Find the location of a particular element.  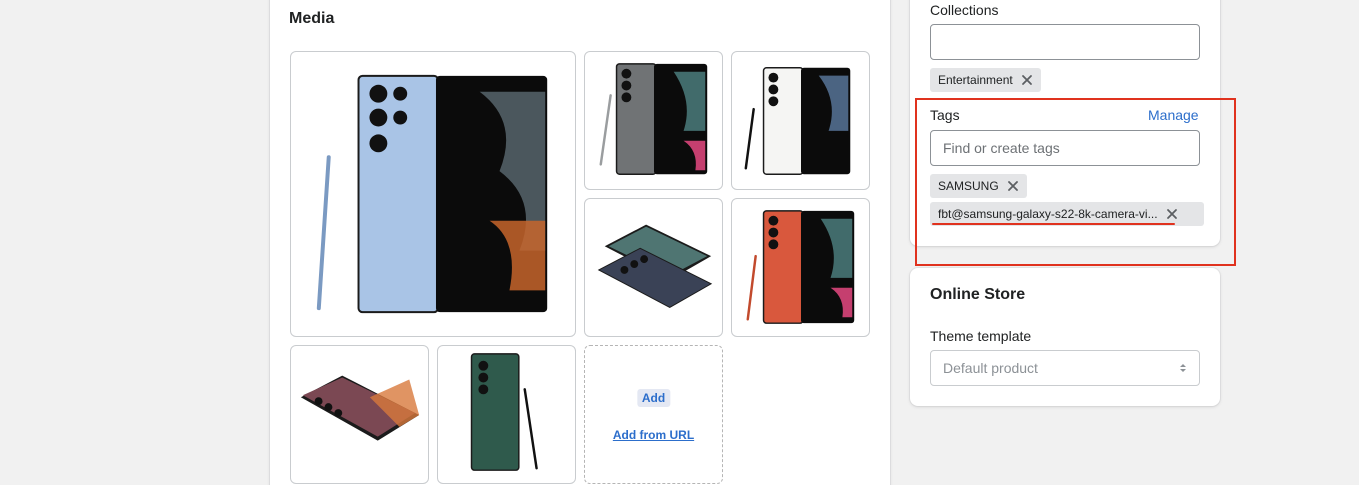

media-image-graphite is located at coordinates (653, 120).